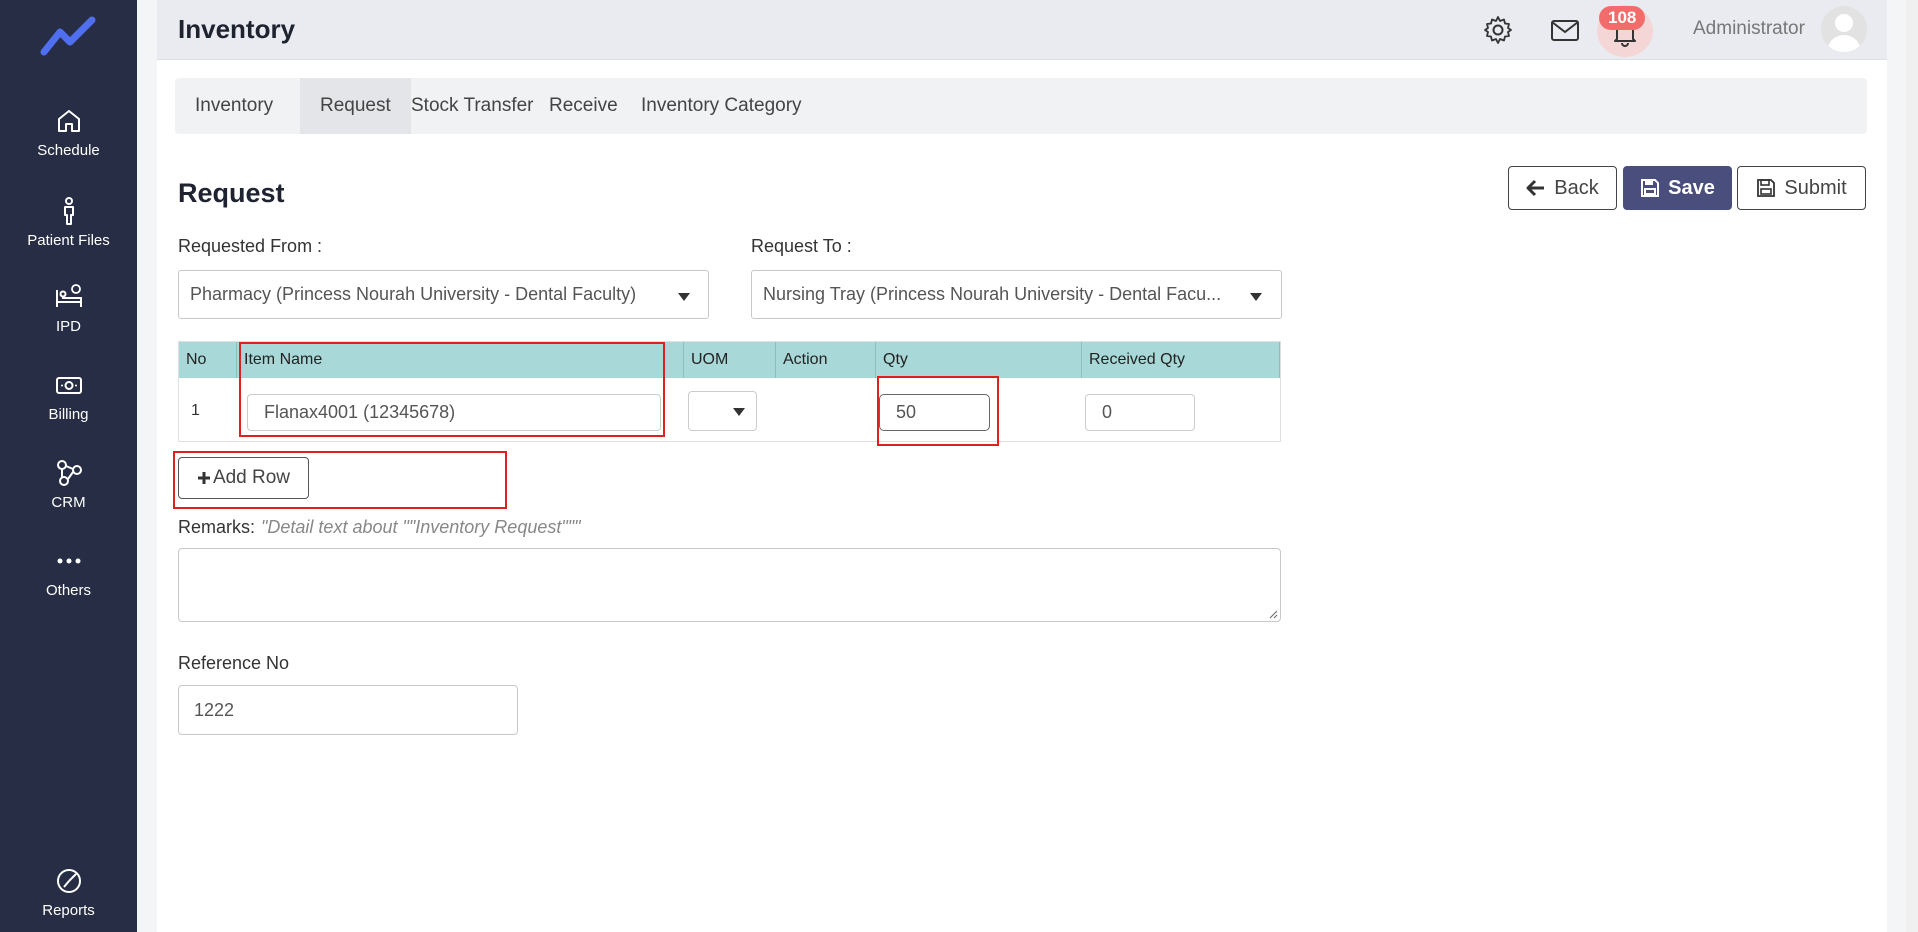 Image resolution: width=1918 pixels, height=932 pixels. Describe the element at coordinates (68, 326) in the screenshot. I see `sidebar-item-label: IPD` at that location.